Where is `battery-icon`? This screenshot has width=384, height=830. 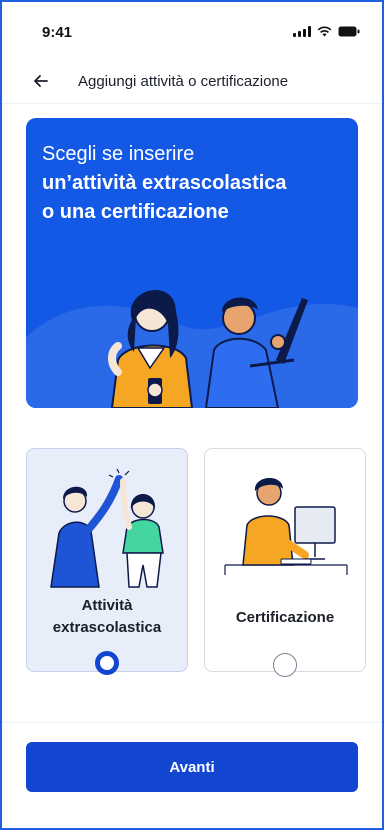
battery-icon is located at coordinates (349, 31).